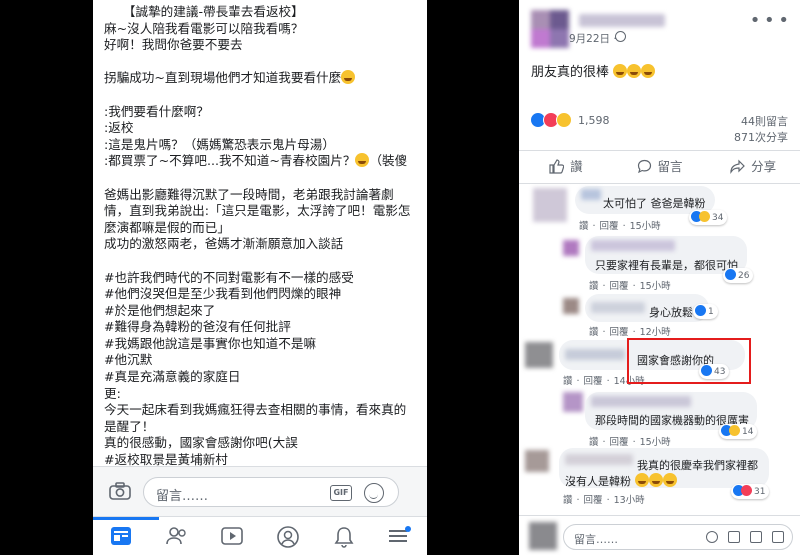 The height and width of the screenshot is (555, 800). What do you see at coordinates (593, 38) in the screenshot?
I see `post-date: 9月22日 ·` at bounding box center [593, 38].